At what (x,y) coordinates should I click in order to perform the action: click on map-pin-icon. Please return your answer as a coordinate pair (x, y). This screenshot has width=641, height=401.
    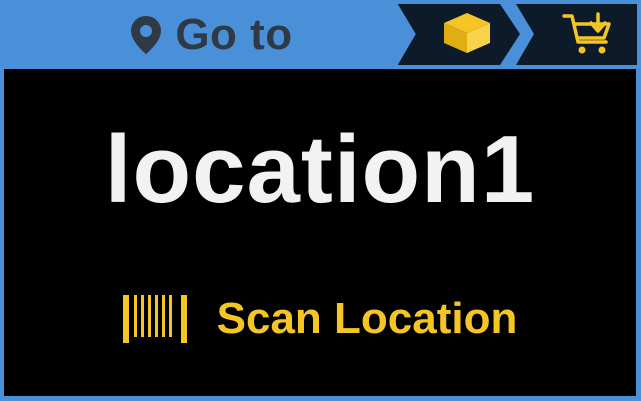
    Looking at the image, I should click on (146, 35).